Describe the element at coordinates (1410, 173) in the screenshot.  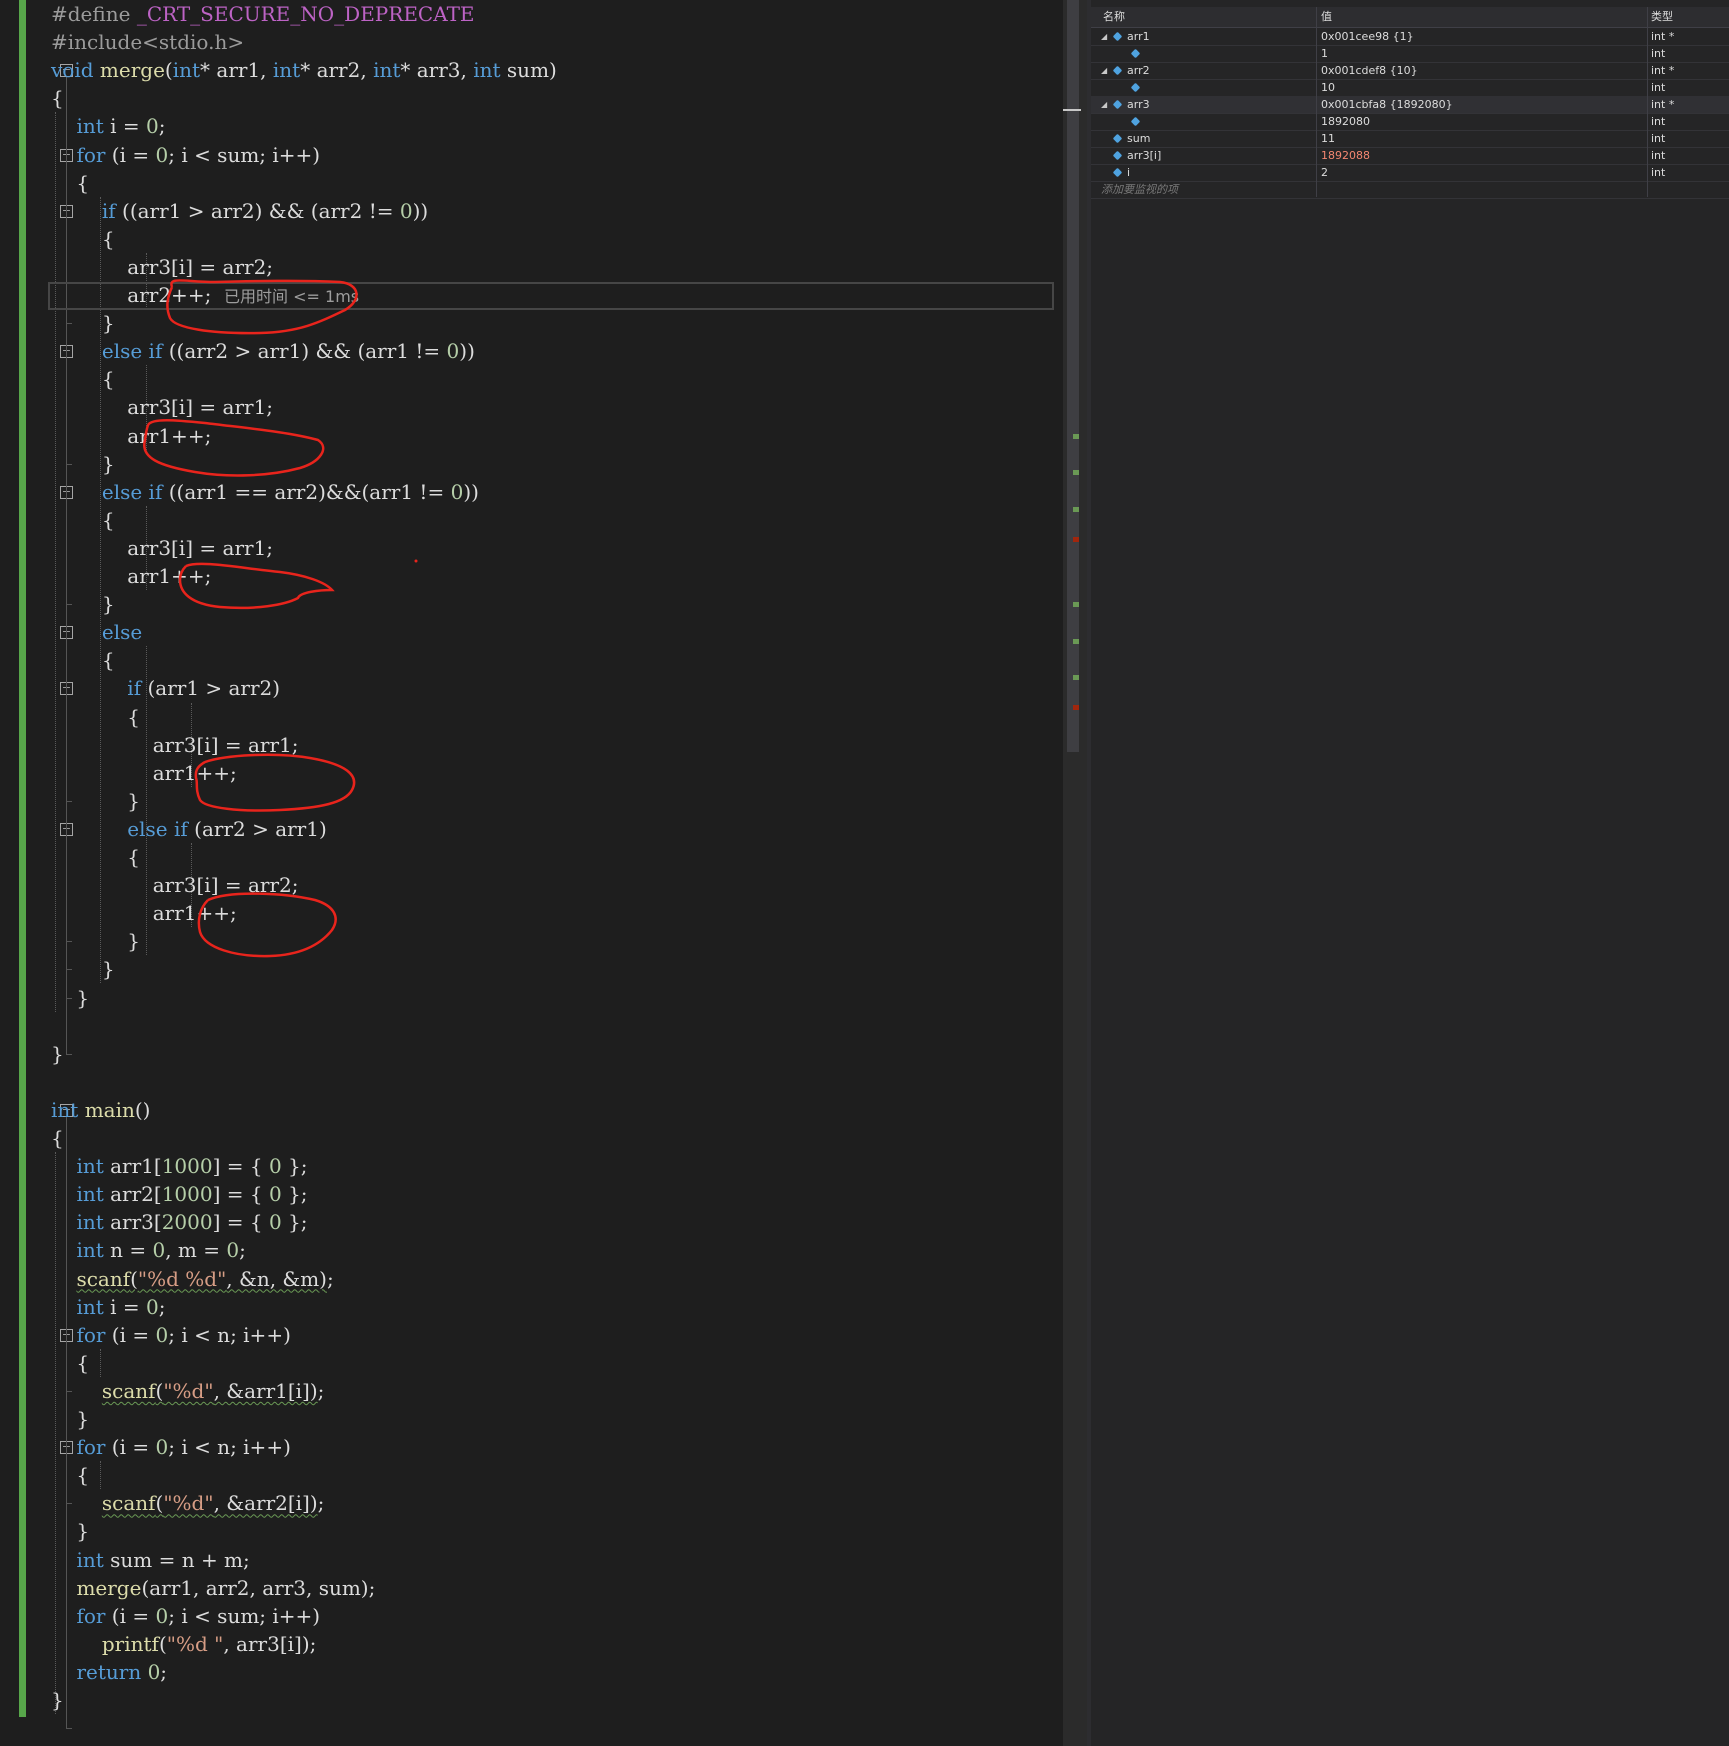
I see `watch-row: i 2 int` at that location.